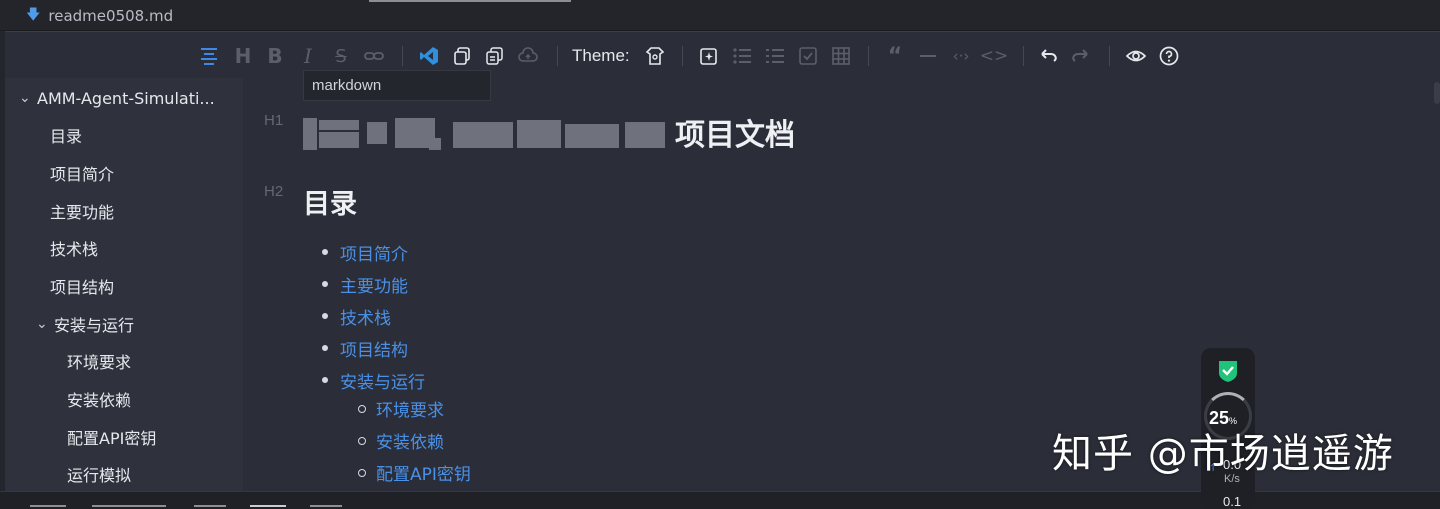 This screenshot has width=1440, height=509. What do you see at coordinates (243, 56) in the screenshot?
I see `heading-icon: H` at bounding box center [243, 56].